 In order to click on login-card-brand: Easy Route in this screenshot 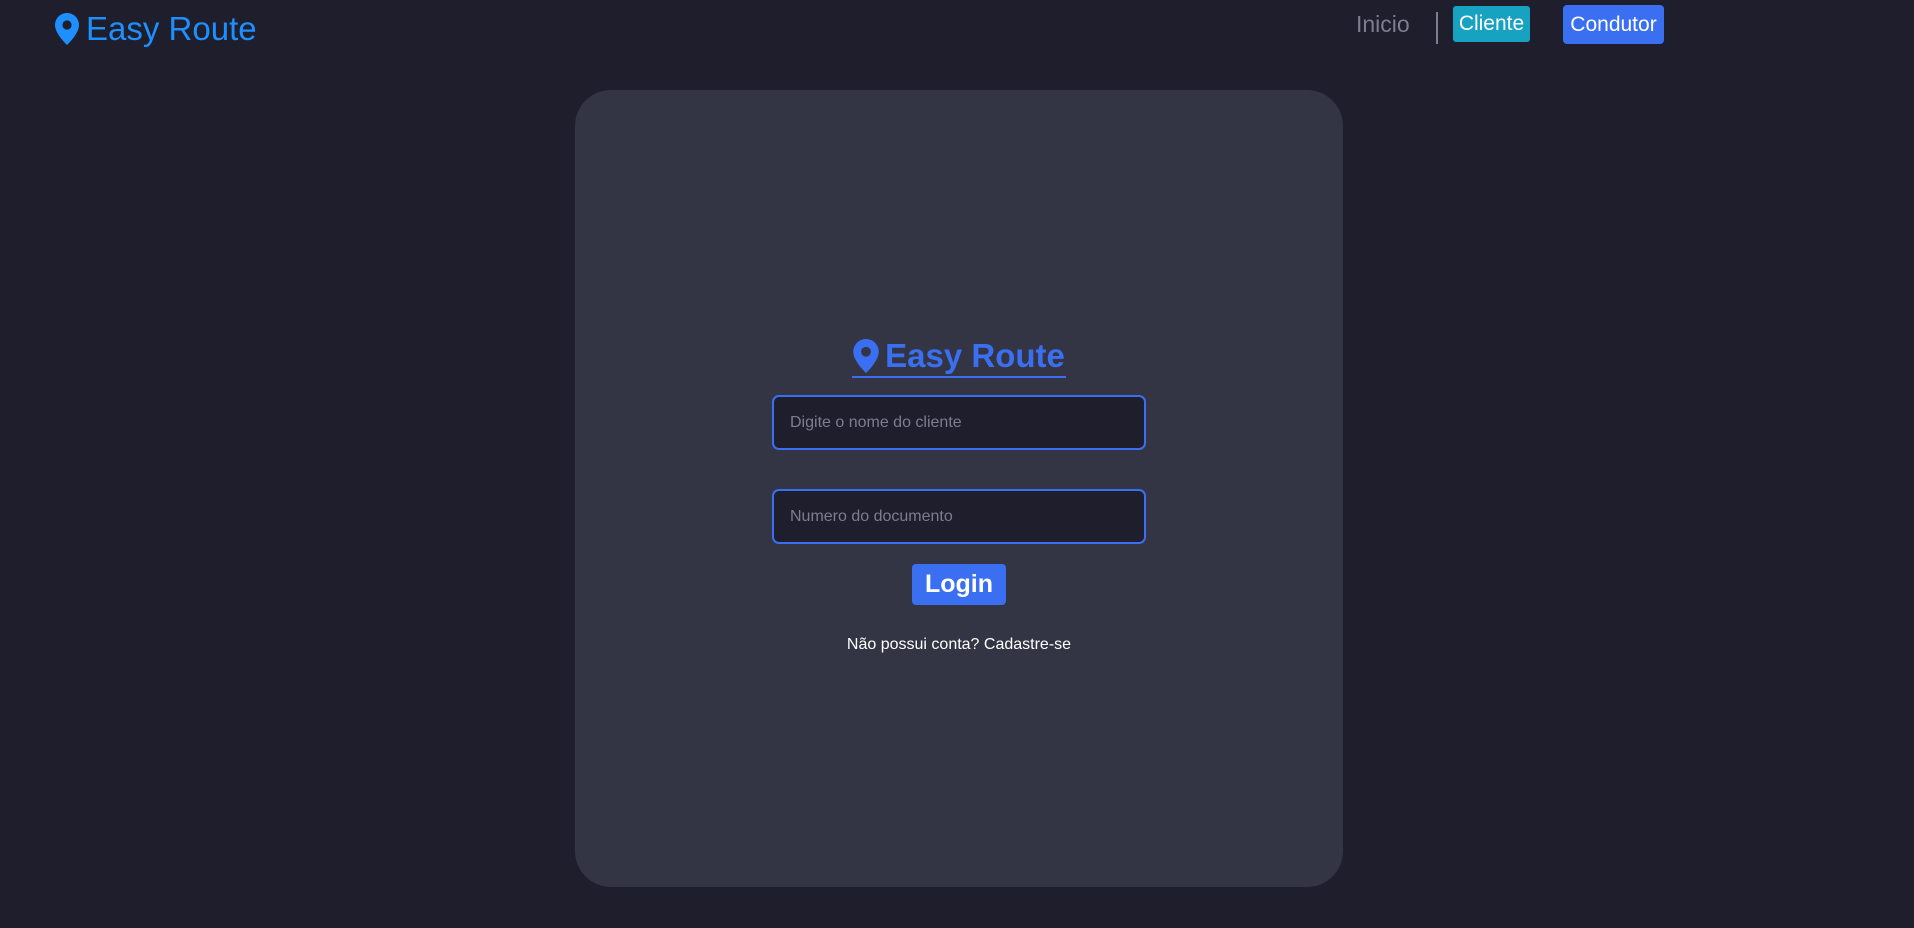, I will do `click(959, 357)`.